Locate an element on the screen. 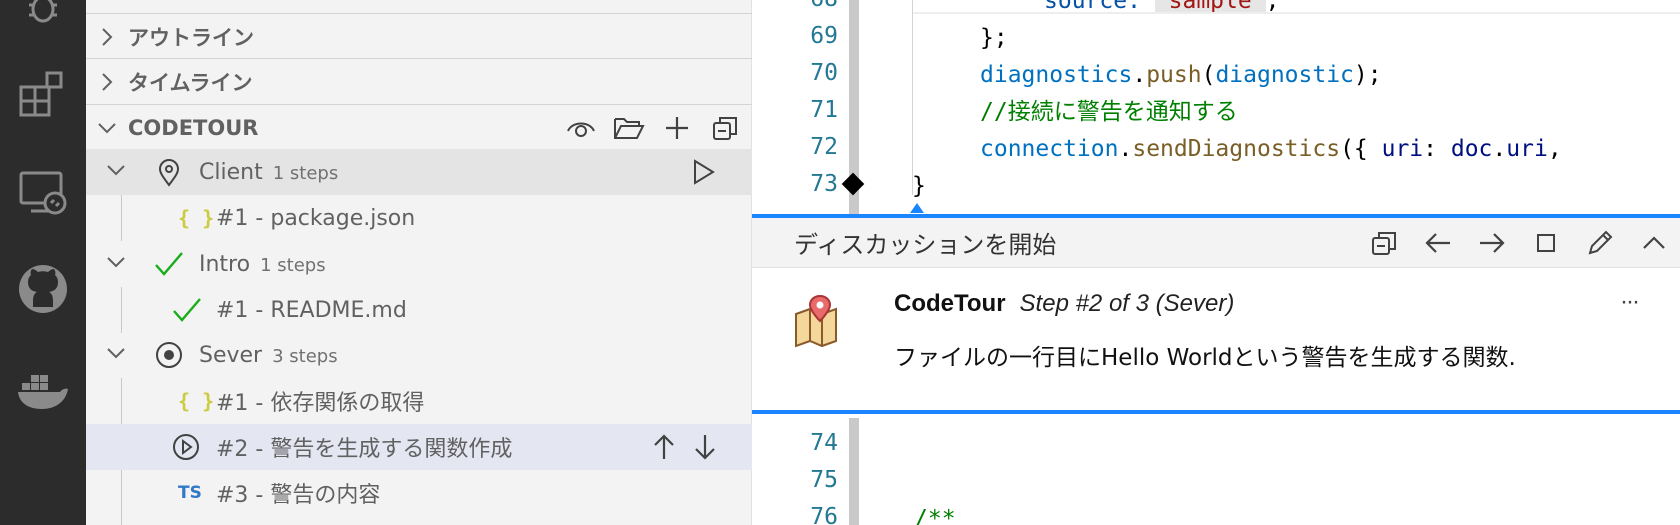 The height and width of the screenshot is (525, 1680). line-number: 72 is located at coordinates (824, 147).